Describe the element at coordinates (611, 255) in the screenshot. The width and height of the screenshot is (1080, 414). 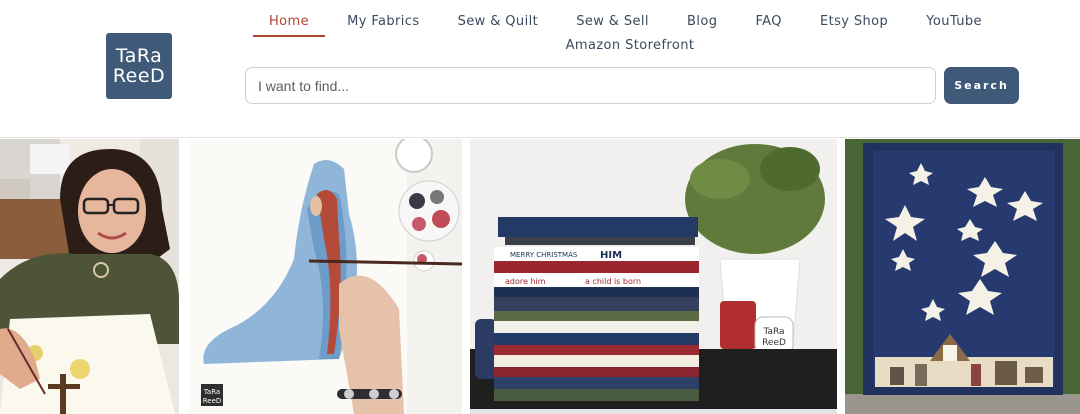
I see `fabric-text-2: HIM` at that location.